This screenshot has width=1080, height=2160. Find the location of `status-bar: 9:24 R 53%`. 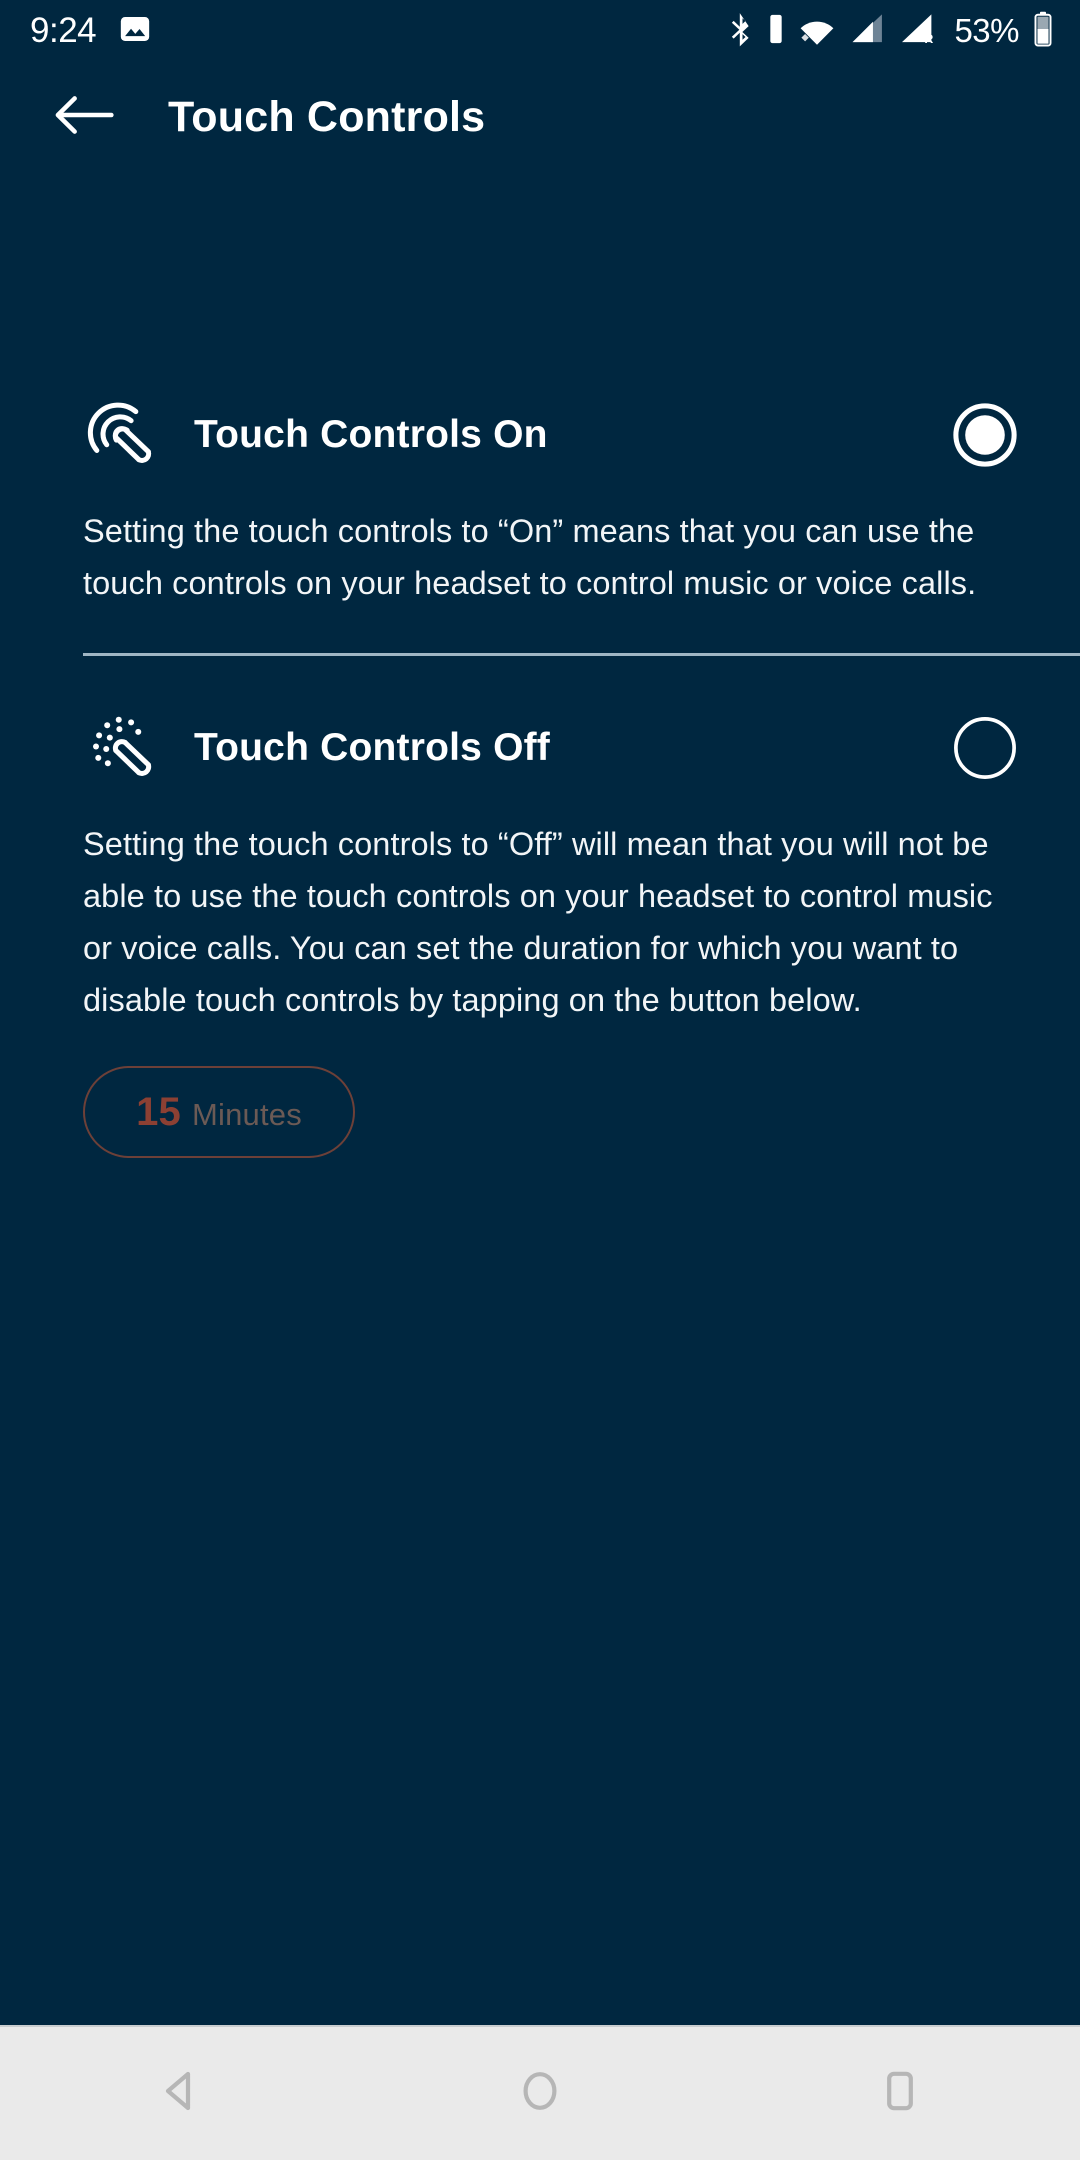

status-bar: 9:24 R 53% is located at coordinates (540, 31).